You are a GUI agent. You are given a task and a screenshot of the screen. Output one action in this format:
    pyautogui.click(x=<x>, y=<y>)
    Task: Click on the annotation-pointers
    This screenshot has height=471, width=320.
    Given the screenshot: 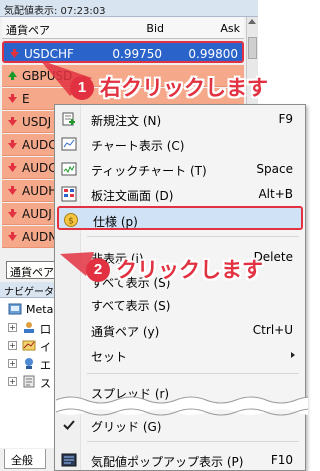 What is the action you would take?
    pyautogui.click(x=67, y=168)
    